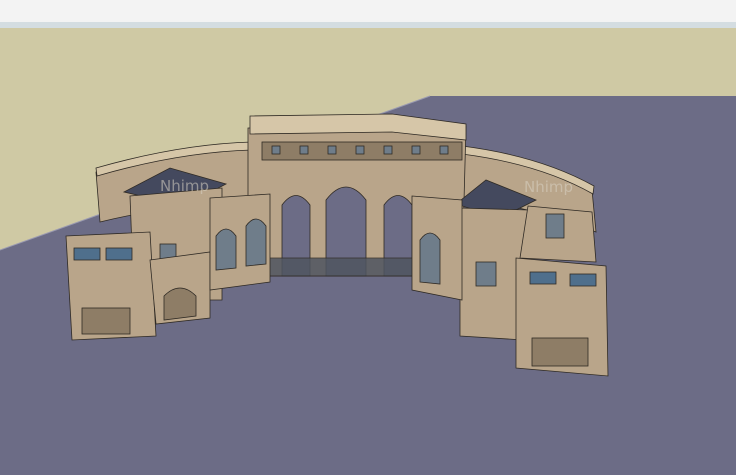 This screenshot has width=736, height=475. What do you see at coordinates (555, 226) in the screenshot?
I see `right-tall-window` at bounding box center [555, 226].